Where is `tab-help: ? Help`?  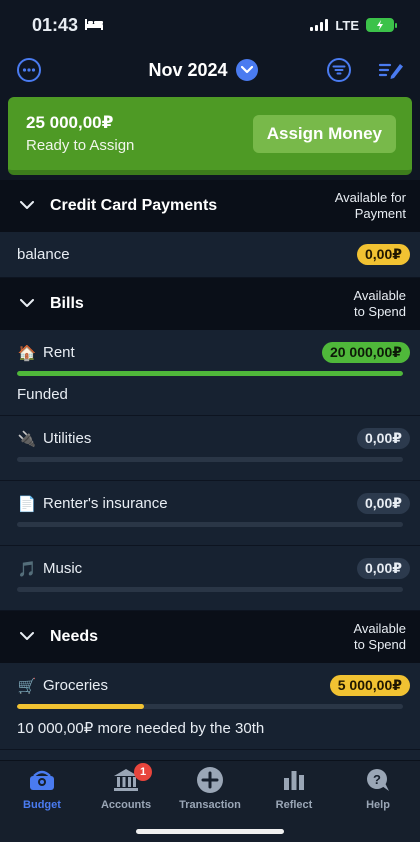 tab-help: ? Help is located at coordinates (378, 804).